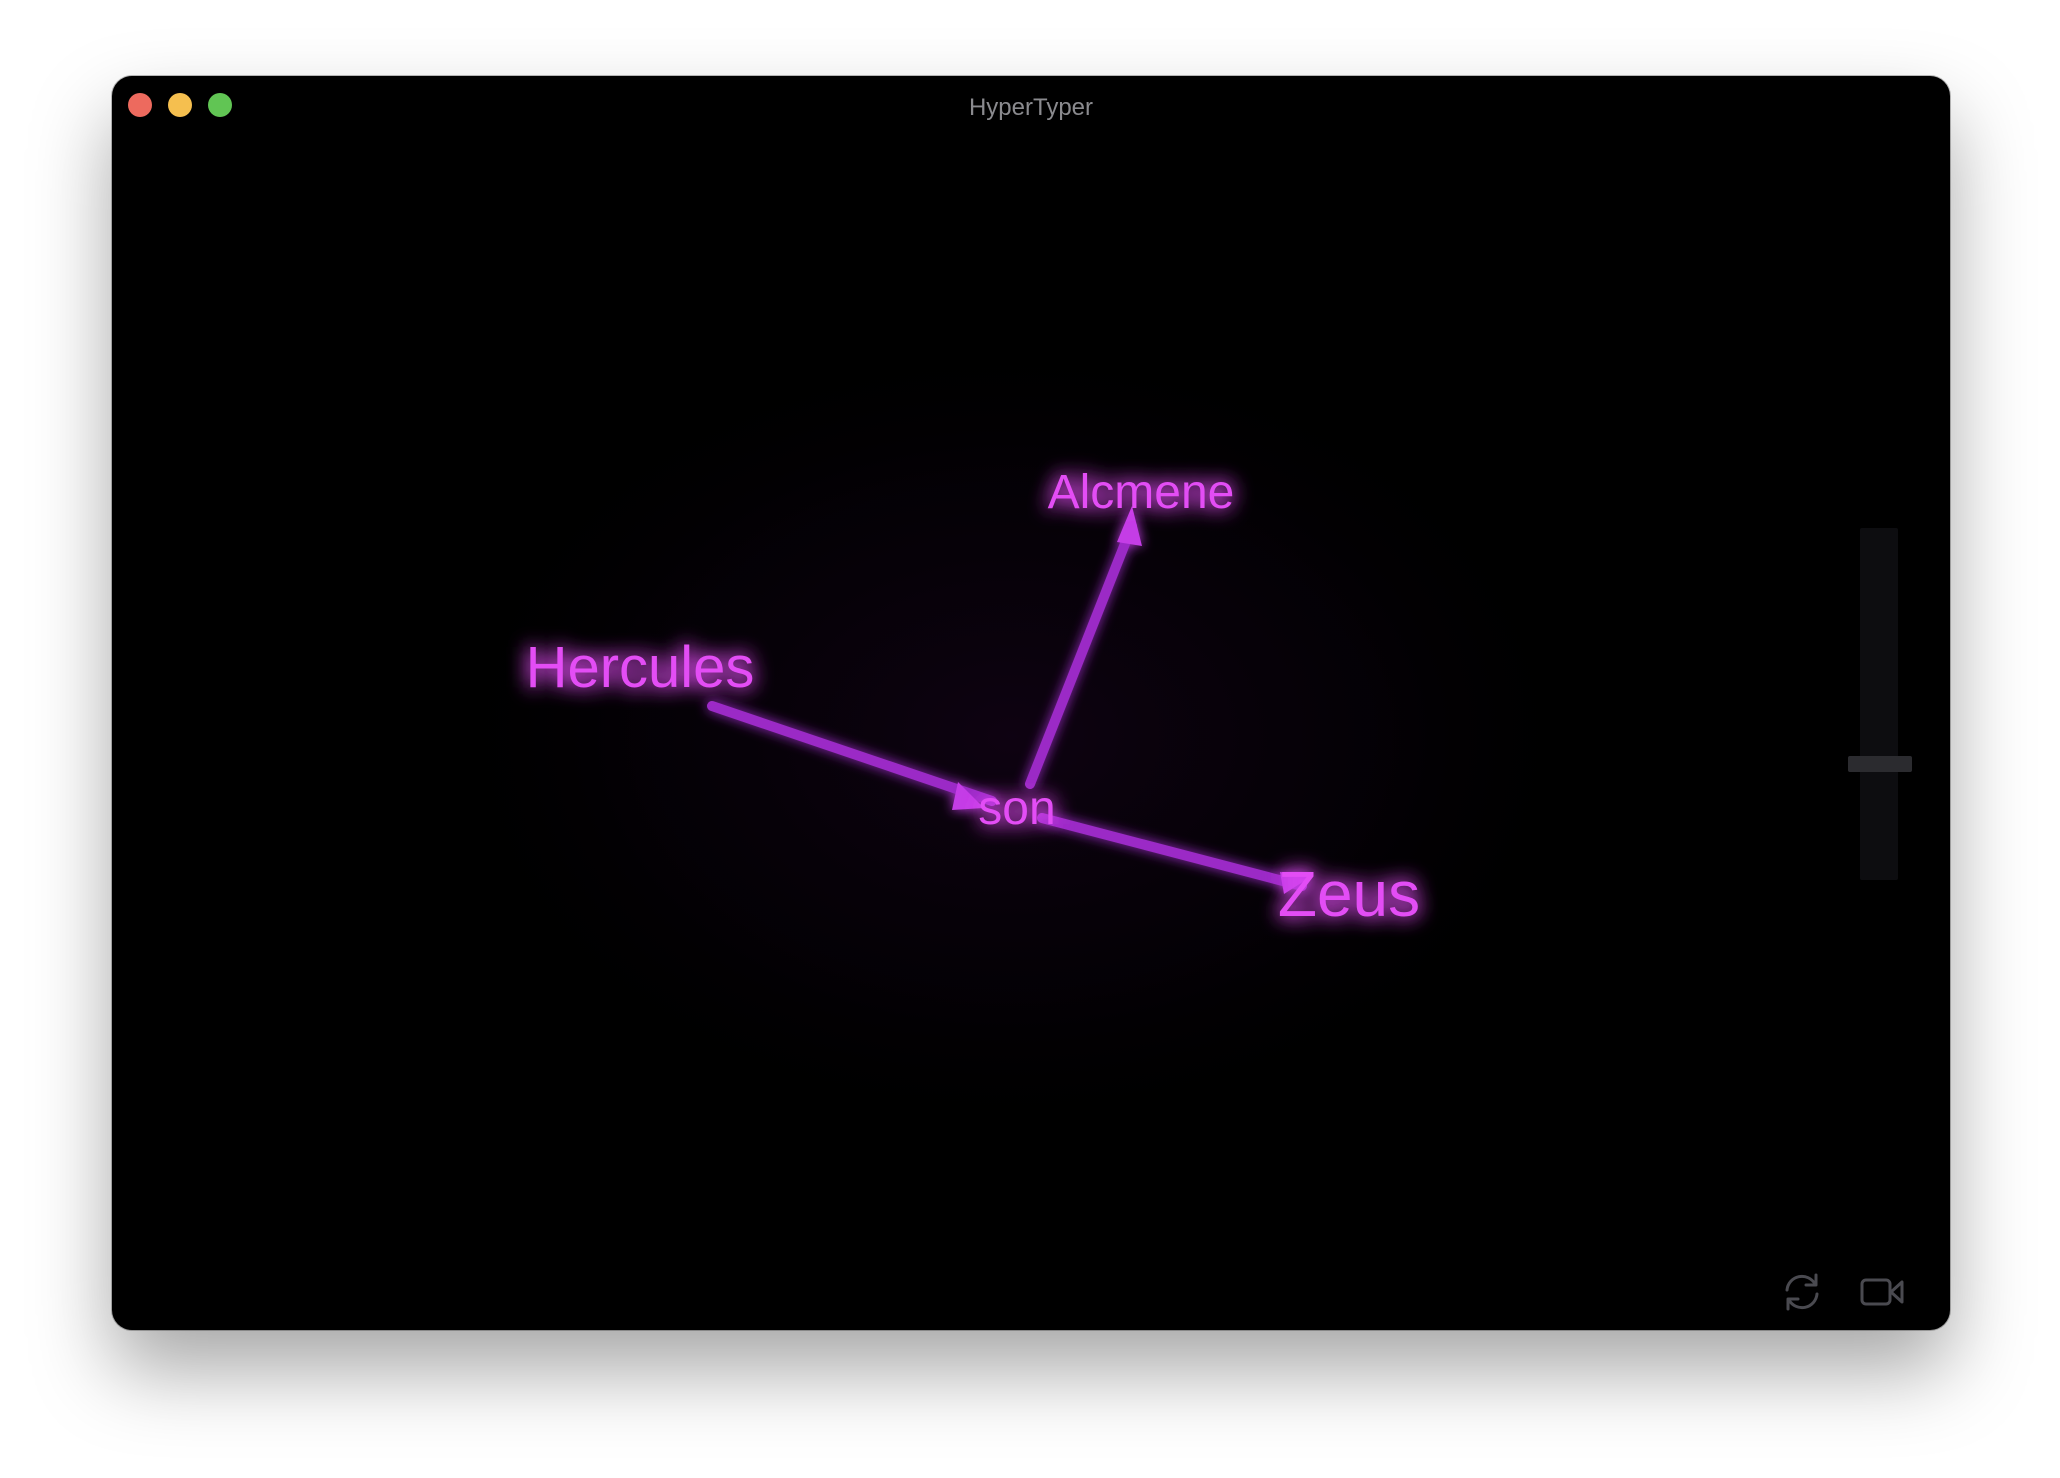 This screenshot has width=2060, height=1478. Describe the element at coordinates (1141, 492) in the screenshot. I see `node-alcmene: Alcmene` at that location.